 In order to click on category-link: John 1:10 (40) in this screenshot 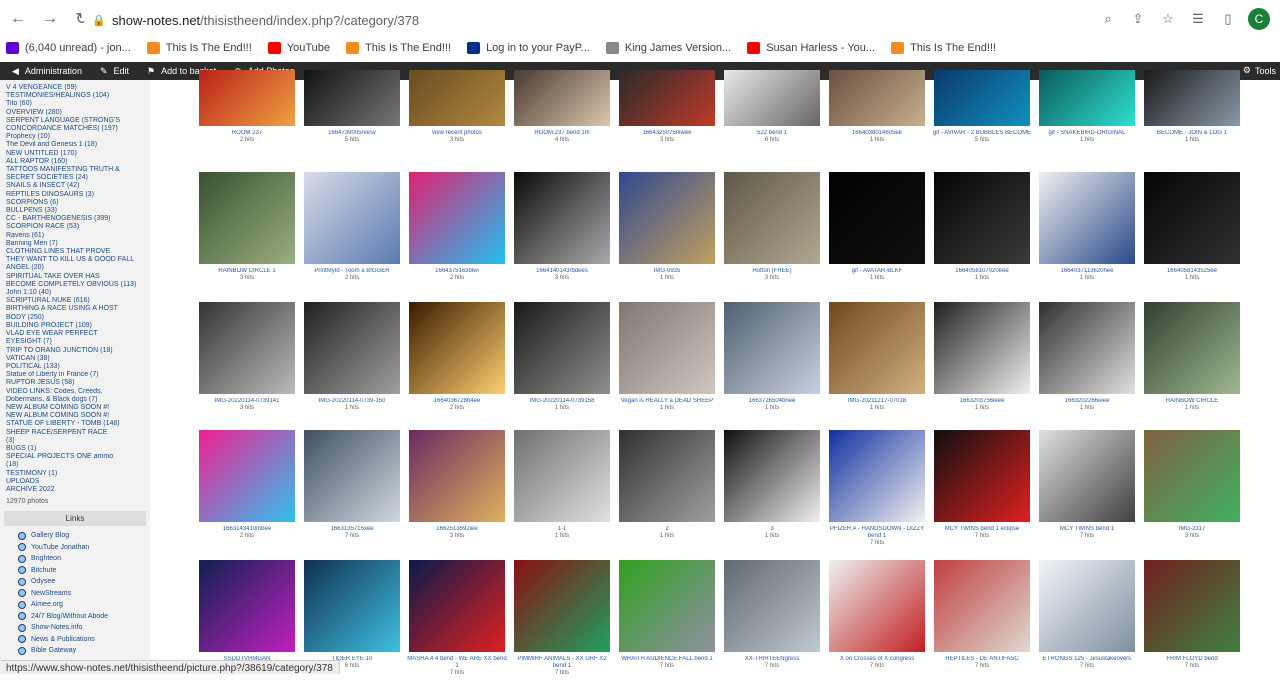, I will do `click(76, 293)`.